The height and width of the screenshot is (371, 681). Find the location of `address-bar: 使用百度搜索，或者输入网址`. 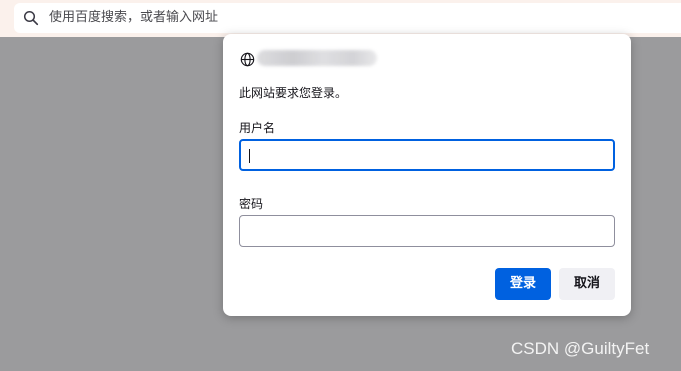

address-bar: 使用百度搜索，或者输入网址 is located at coordinates (340, 18).